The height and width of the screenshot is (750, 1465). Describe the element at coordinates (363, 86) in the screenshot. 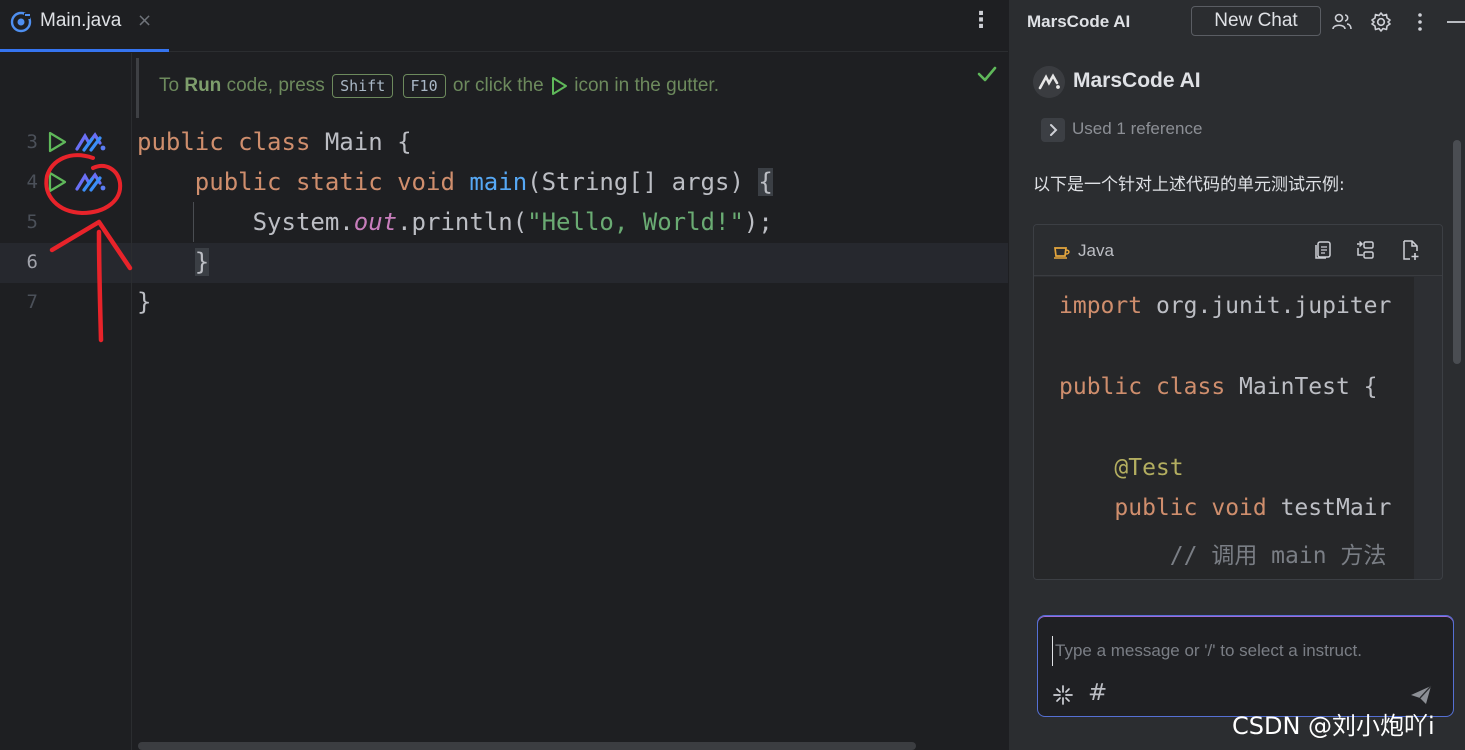

I see `shift-key-badge: Shift` at that location.